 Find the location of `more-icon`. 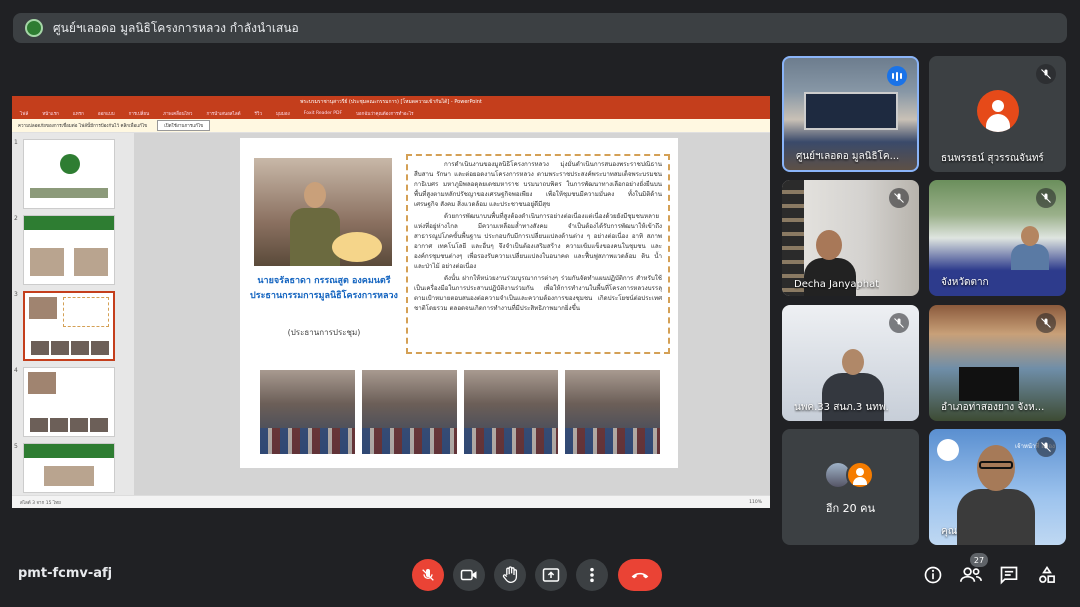

more-icon is located at coordinates (592, 575).